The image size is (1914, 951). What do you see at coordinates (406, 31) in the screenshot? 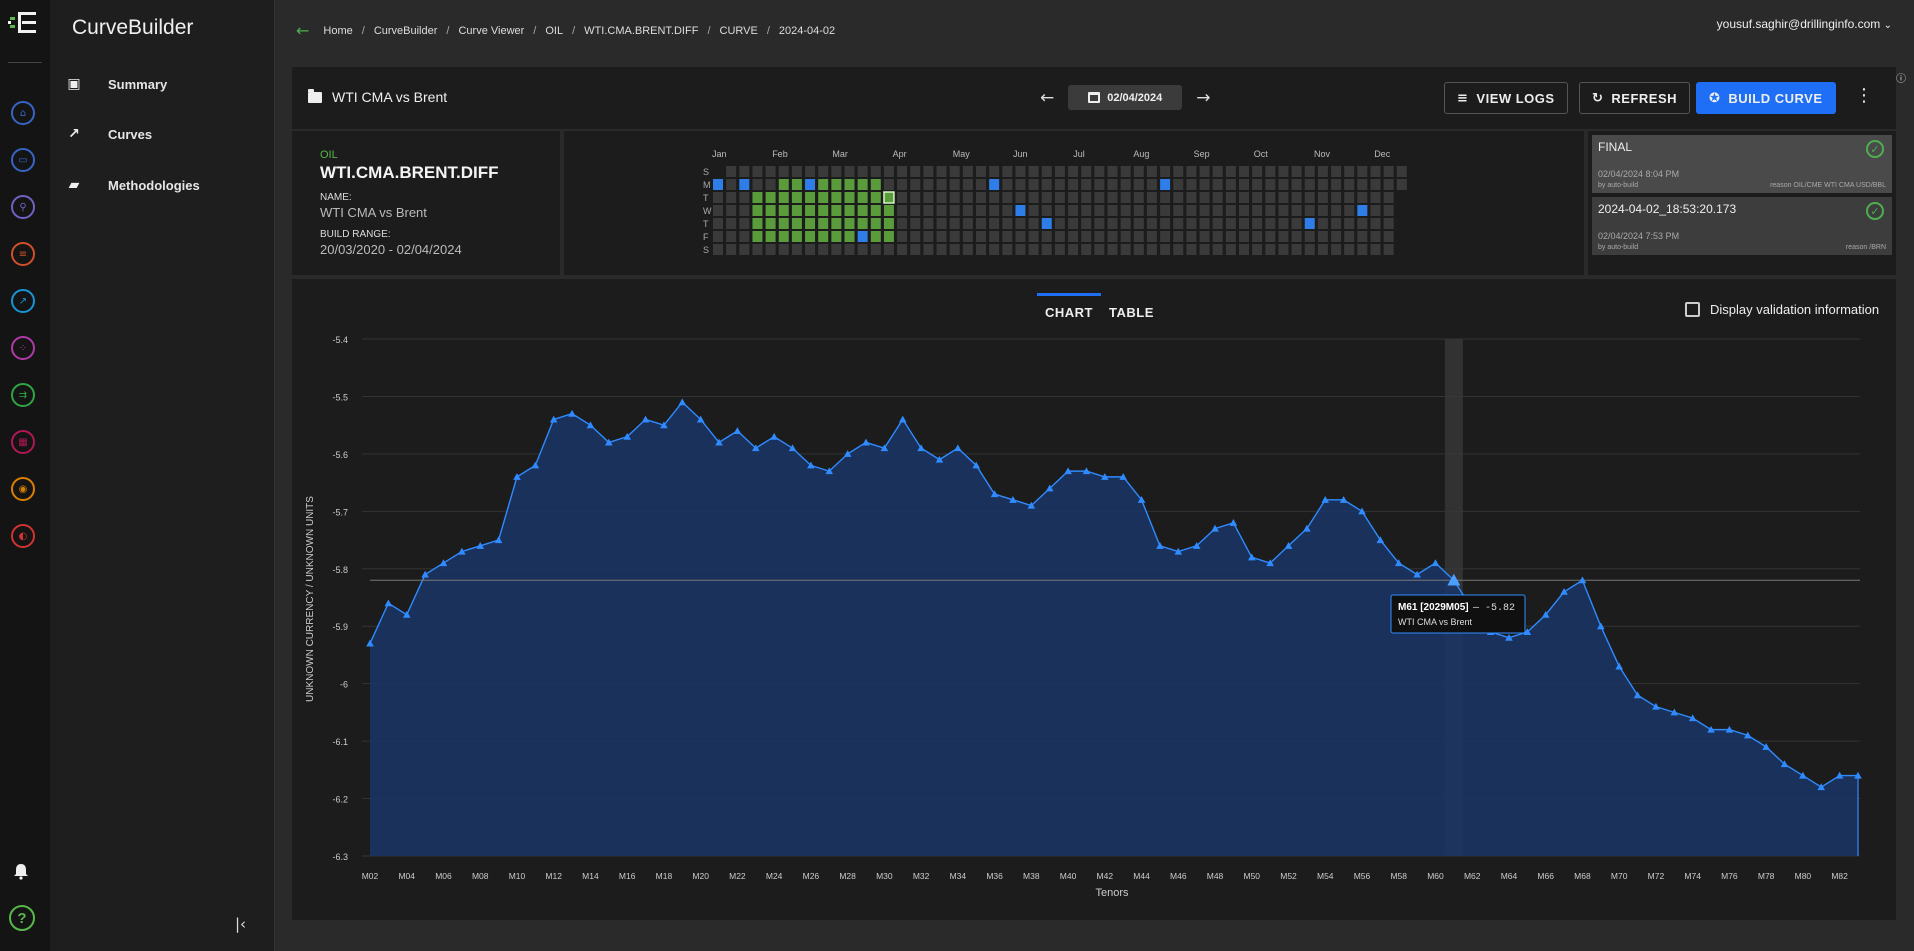
I see `crumb-curvebuilder: CurveBuilder` at bounding box center [406, 31].